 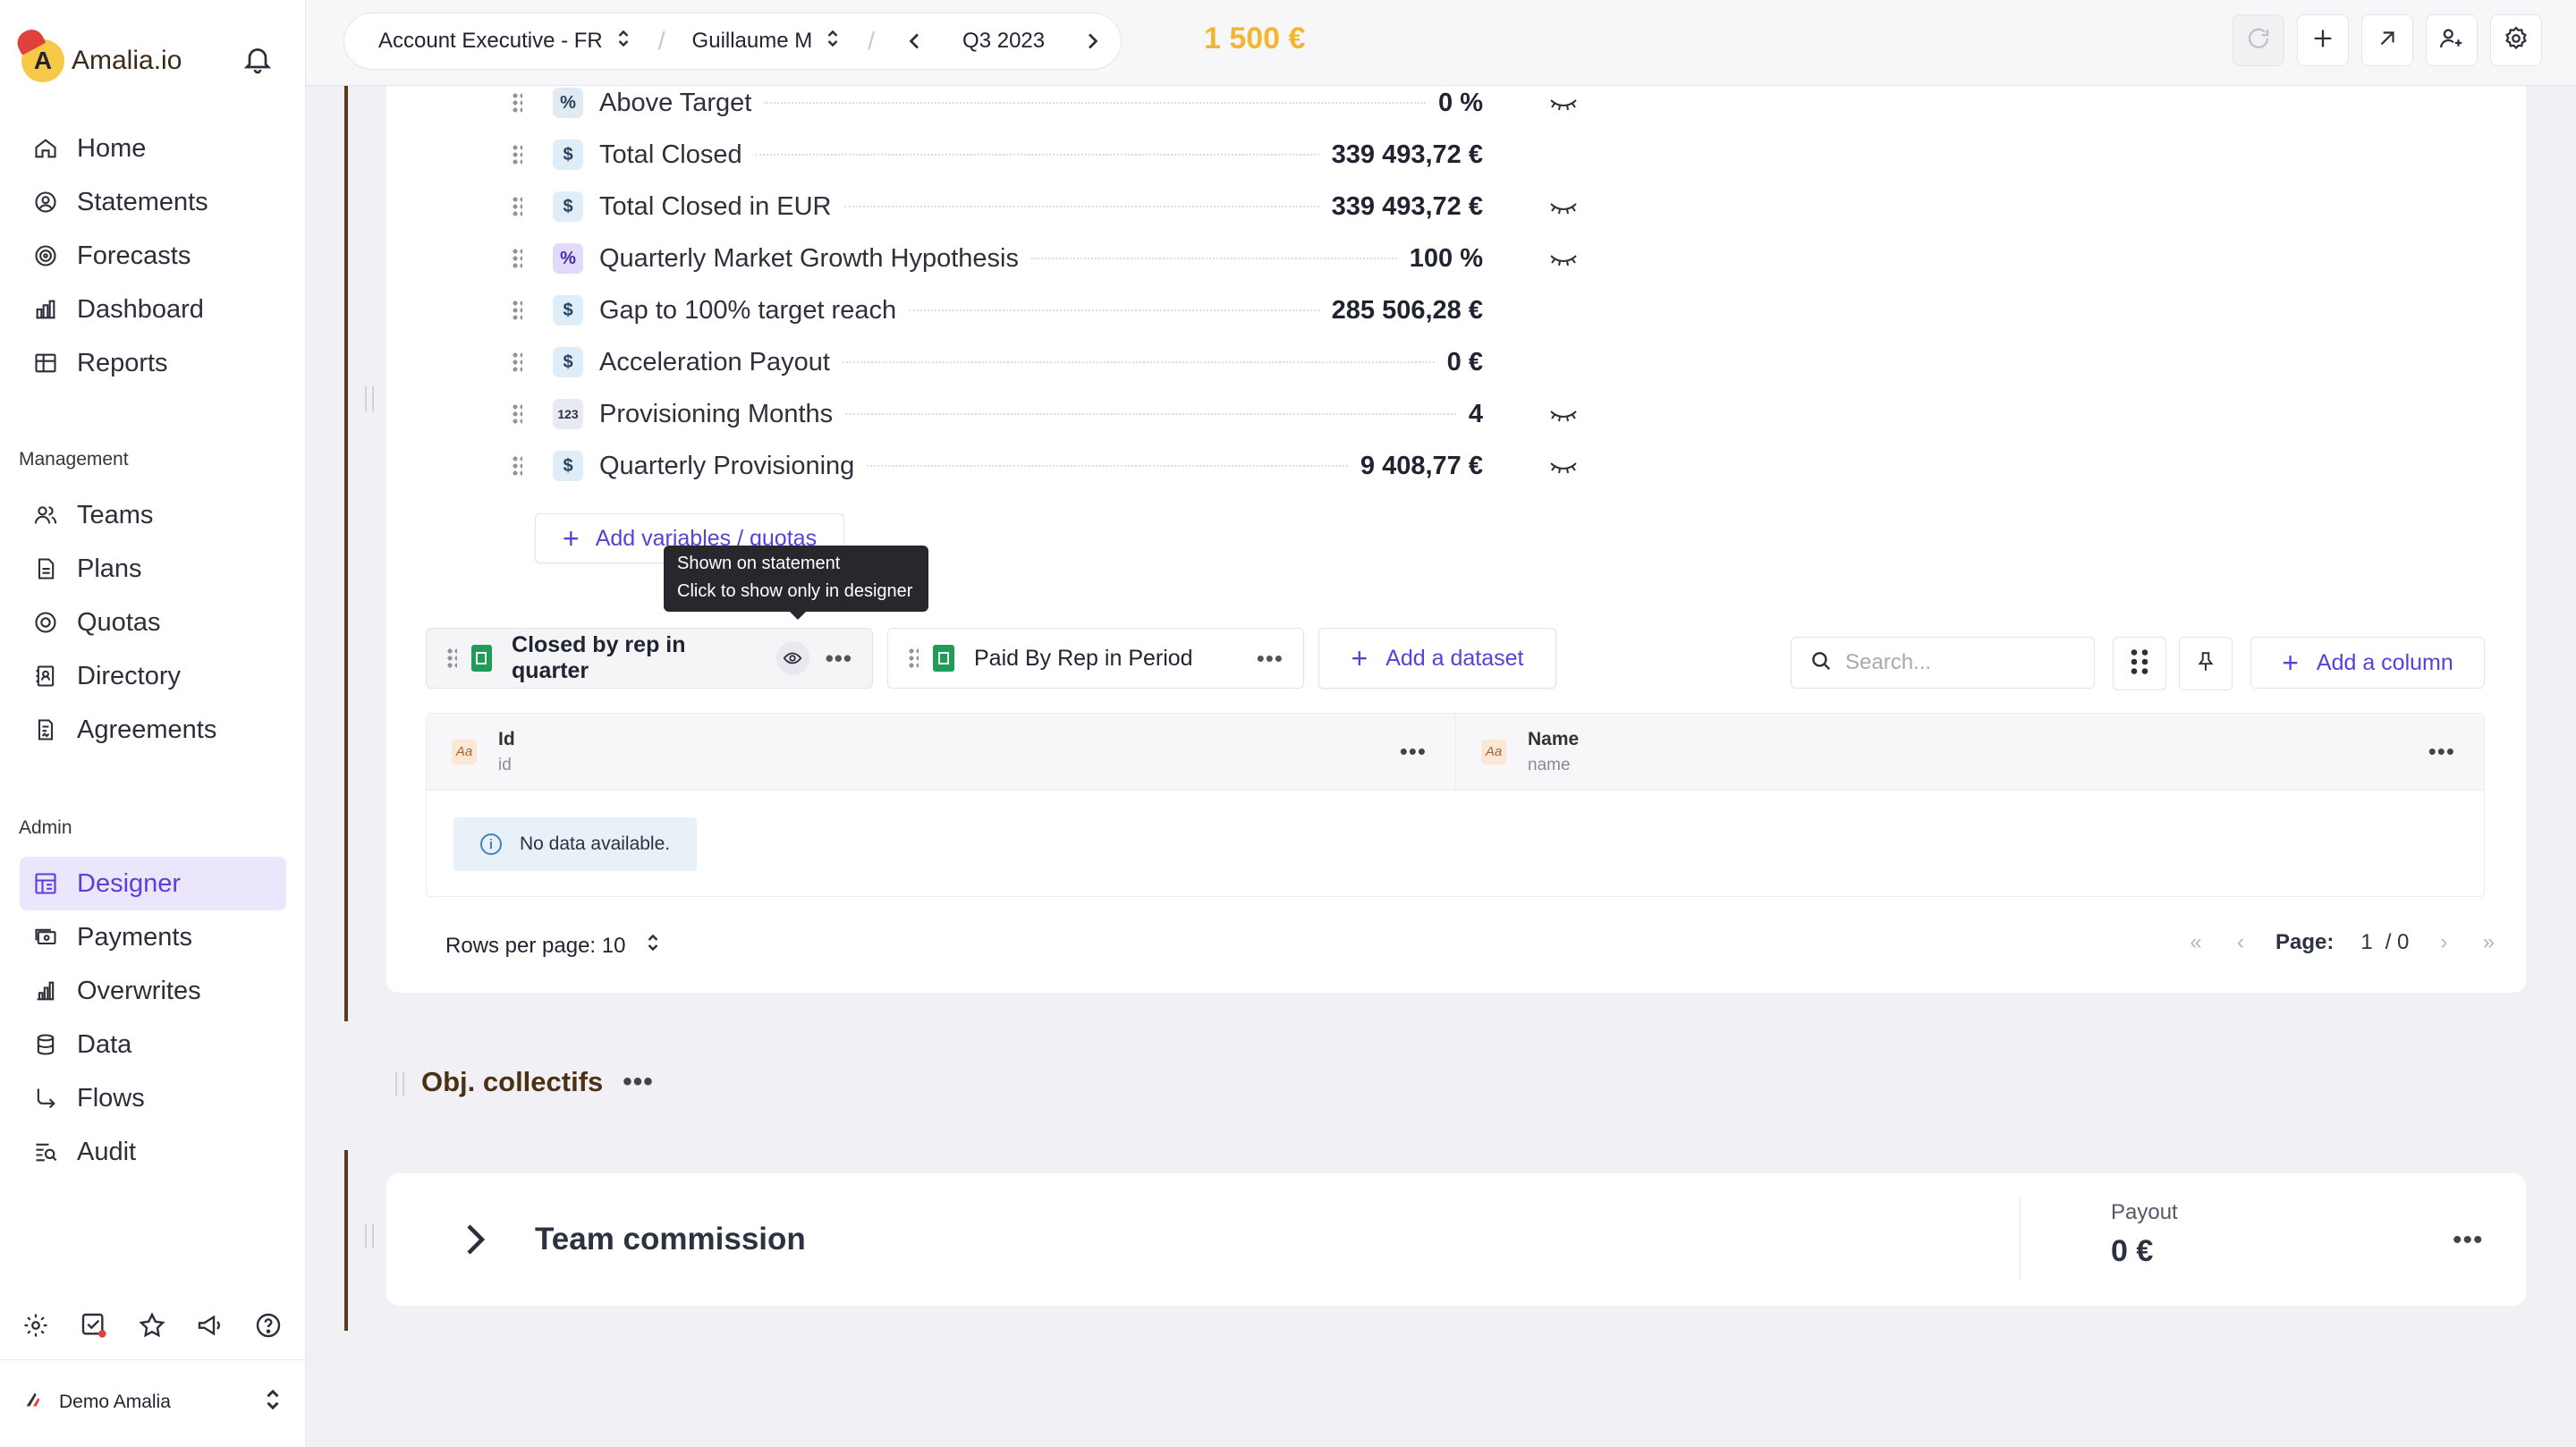 I want to click on nav-item-quotas: Quotas, so click(x=153, y=622).